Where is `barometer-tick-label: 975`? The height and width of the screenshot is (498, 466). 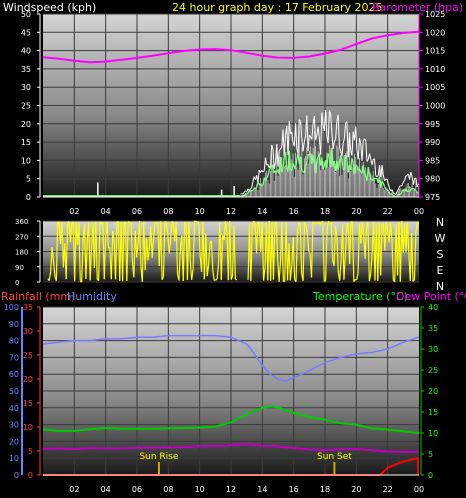 barometer-tick-label: 975 is located at coordinates (432, 197).